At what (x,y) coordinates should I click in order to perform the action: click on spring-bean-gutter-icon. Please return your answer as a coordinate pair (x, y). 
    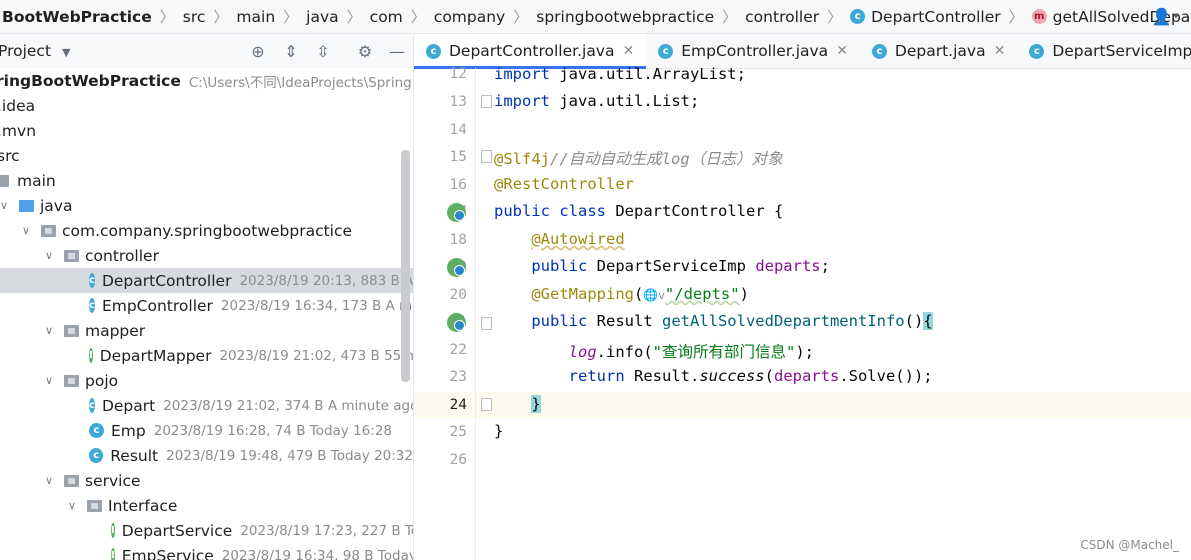
    Looking at the image, I should click on (456, 212).